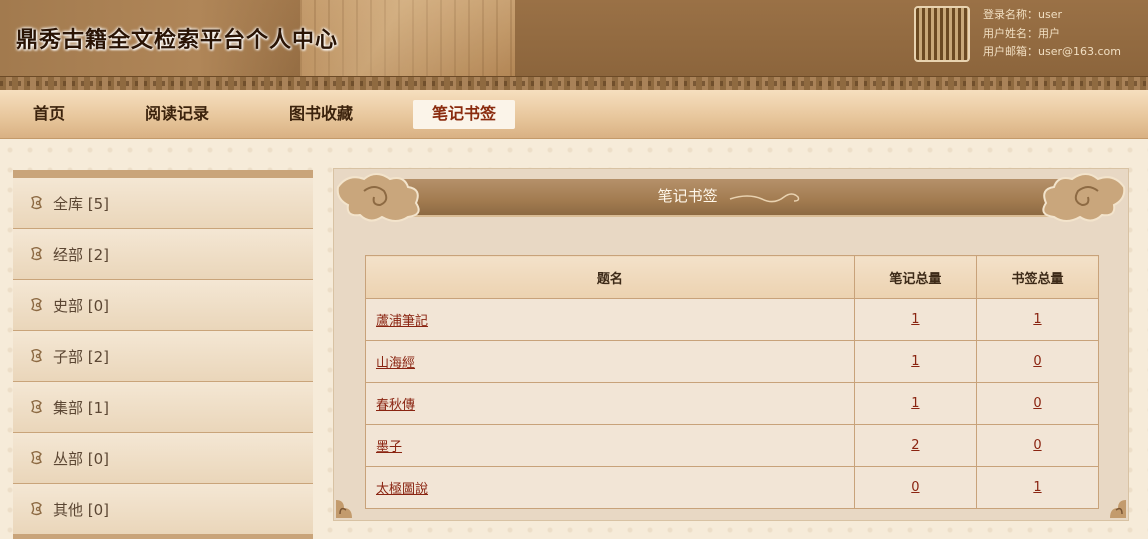  Describe the element at coordinates (687, 196) in the screenshot. I see `panel-title-text: 笔记书签` at that location.